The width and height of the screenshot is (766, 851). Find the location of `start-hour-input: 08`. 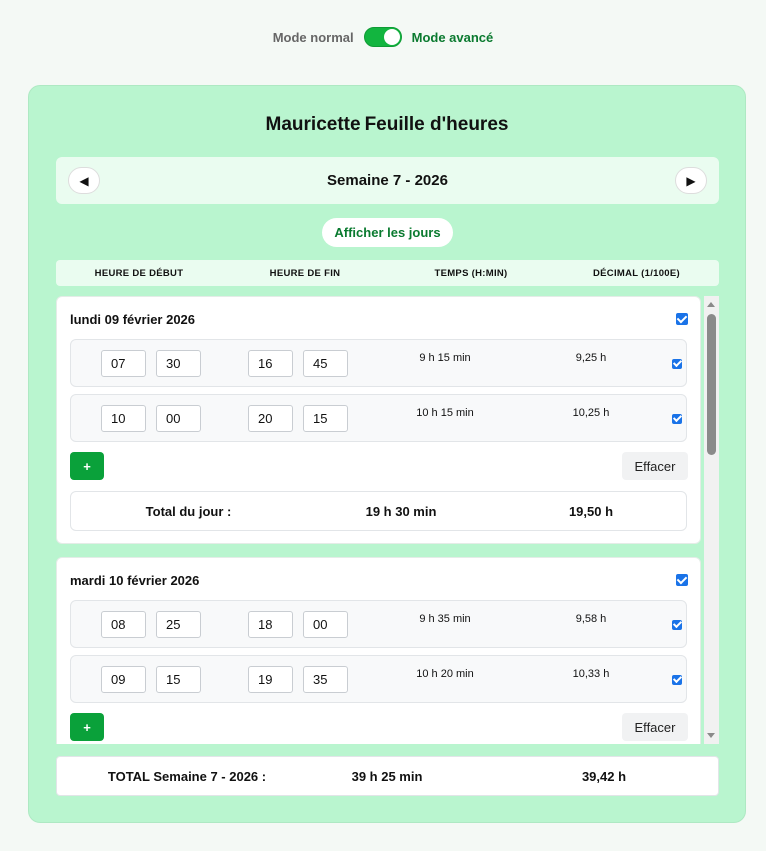

start-hour-input: 08 is located at coordinates (123, 624).